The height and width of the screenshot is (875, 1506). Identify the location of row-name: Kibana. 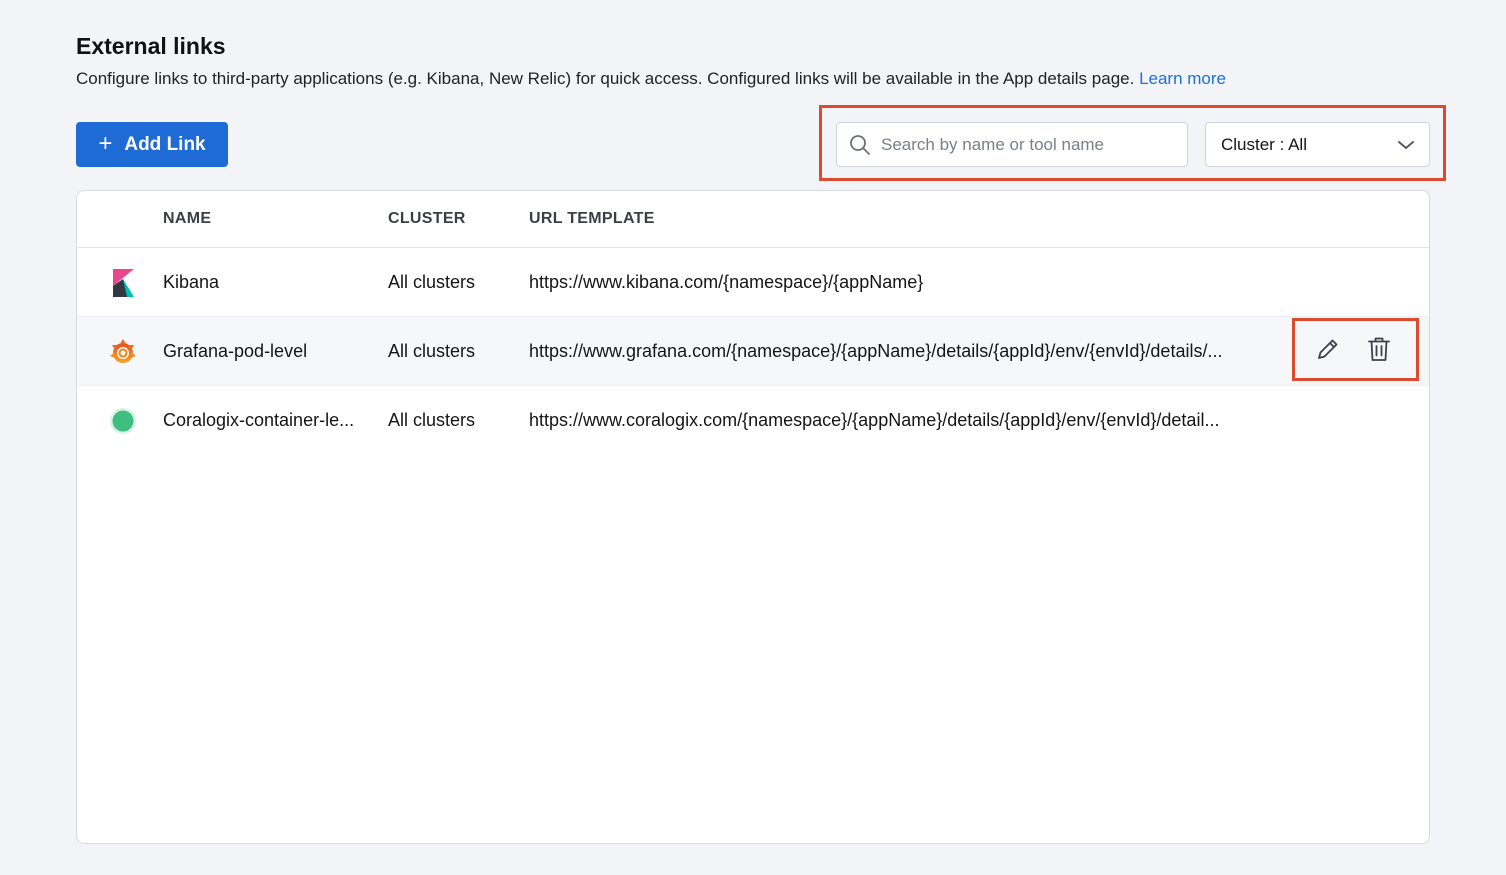
(191, 282).